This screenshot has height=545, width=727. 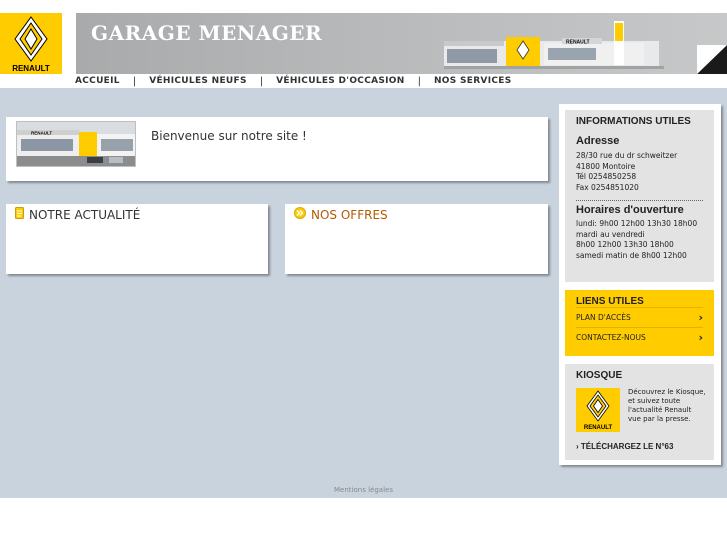 I want to click on link-label: CONTACTEZ-NOUS, so click(x=611, y=337).